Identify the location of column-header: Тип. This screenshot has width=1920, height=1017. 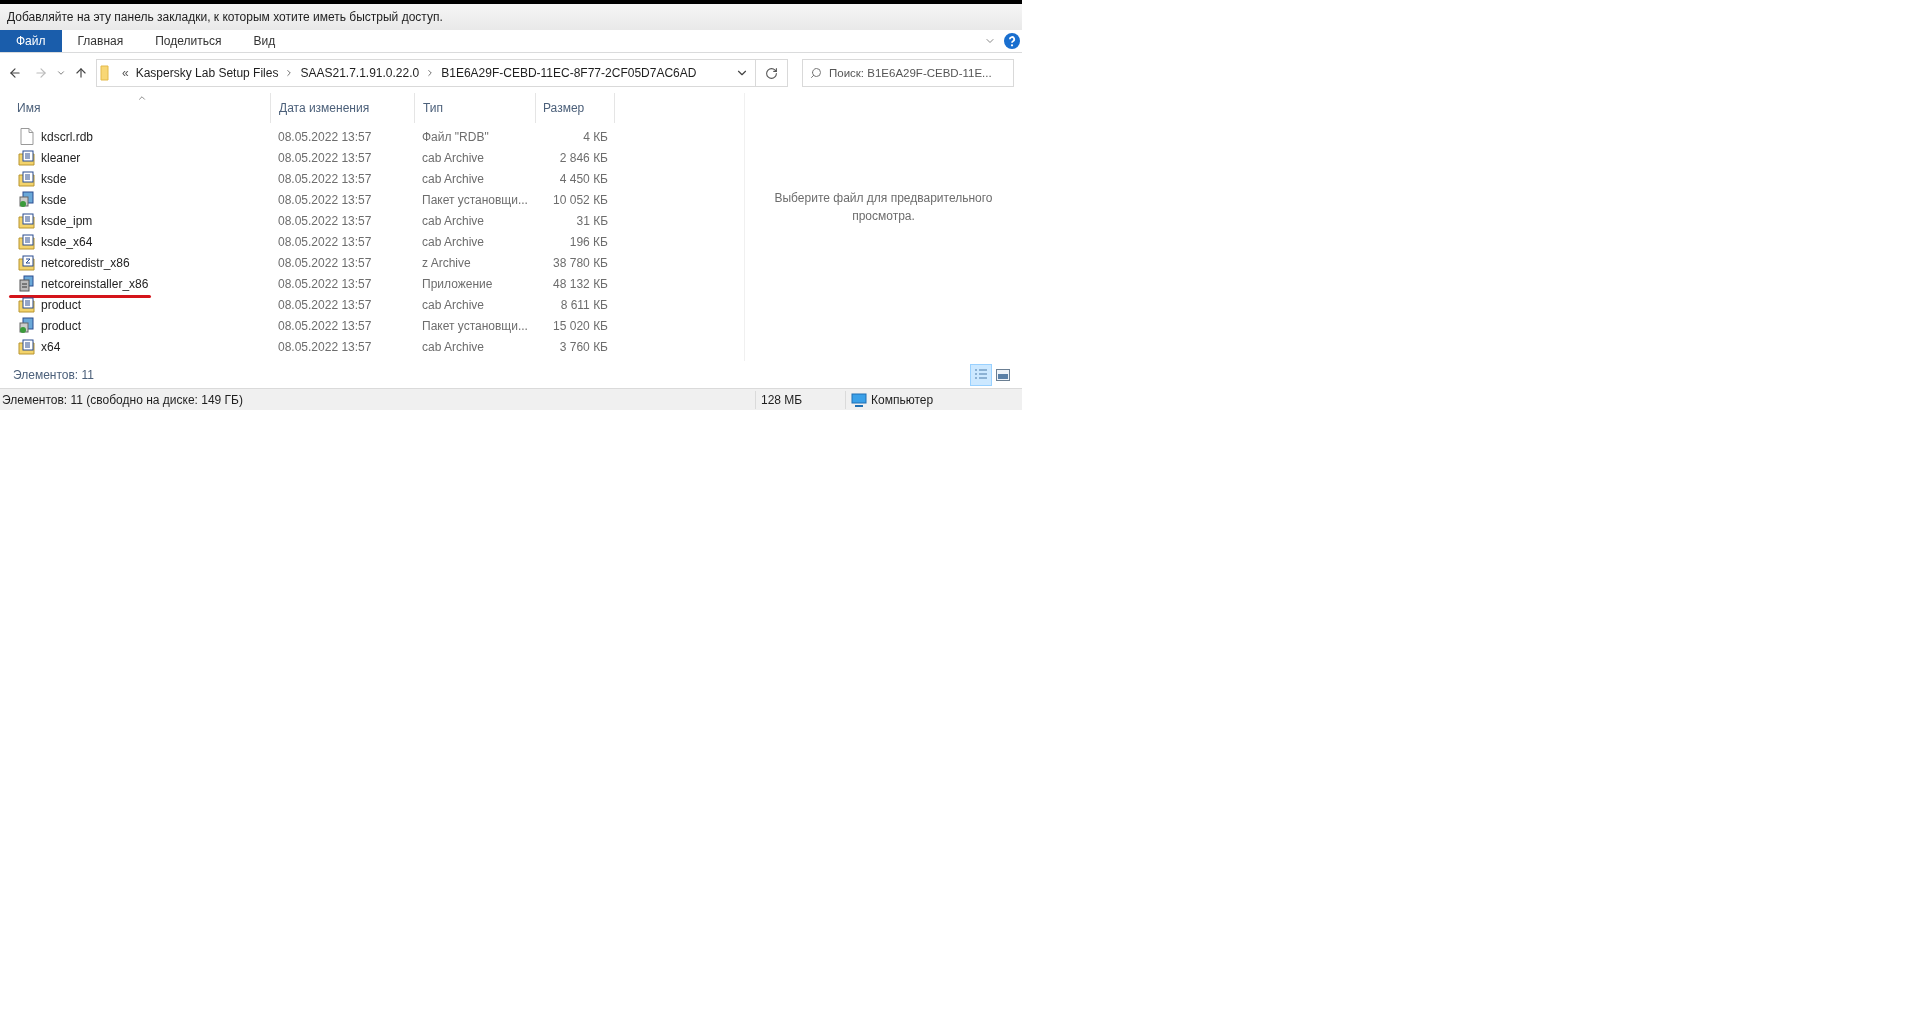
(474, 108).